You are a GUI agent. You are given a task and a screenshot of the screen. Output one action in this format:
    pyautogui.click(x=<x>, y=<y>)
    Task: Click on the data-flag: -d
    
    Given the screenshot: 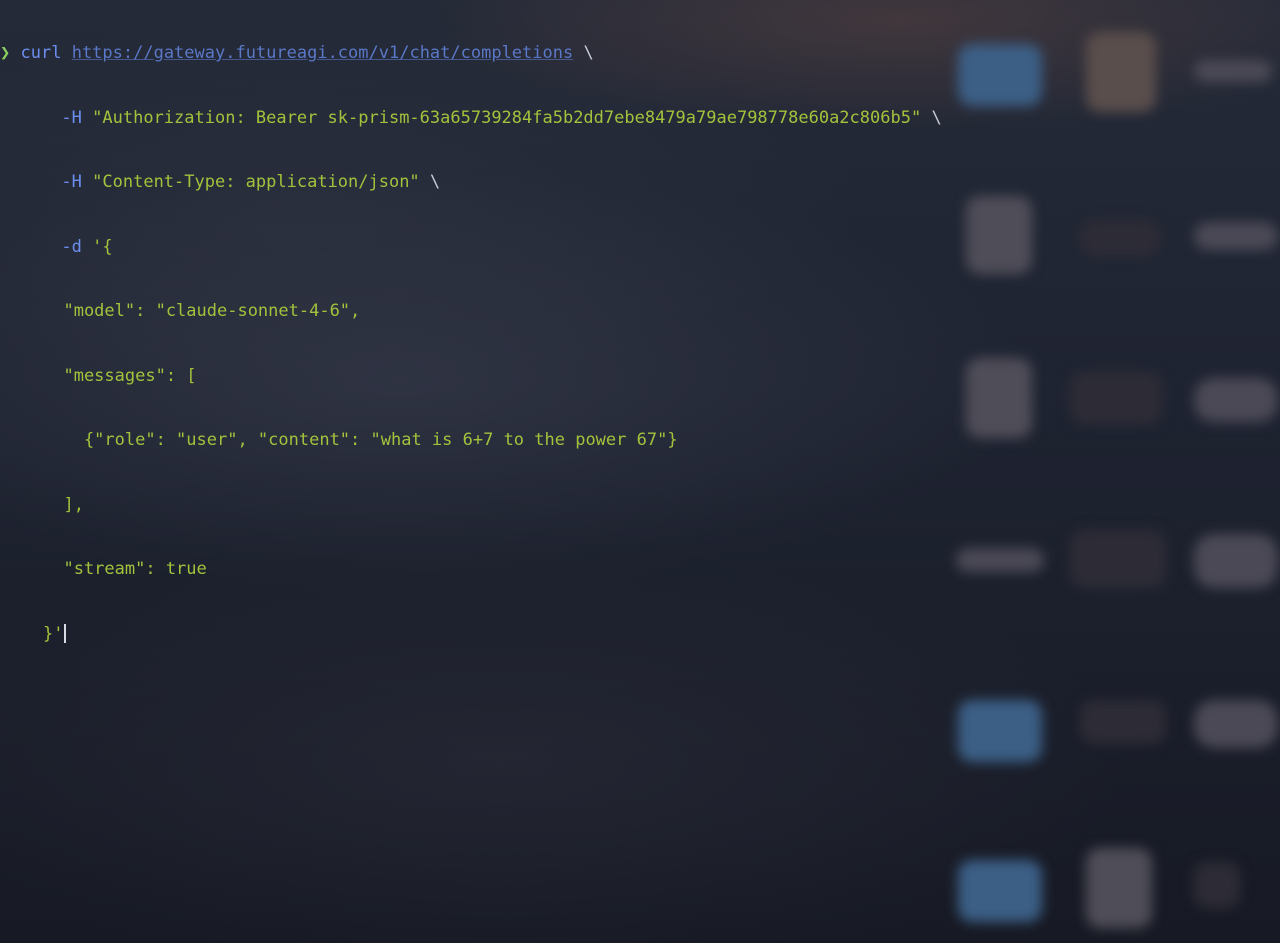 What is the action you would take?
    pyautogui.click(x=71, y=246)
    